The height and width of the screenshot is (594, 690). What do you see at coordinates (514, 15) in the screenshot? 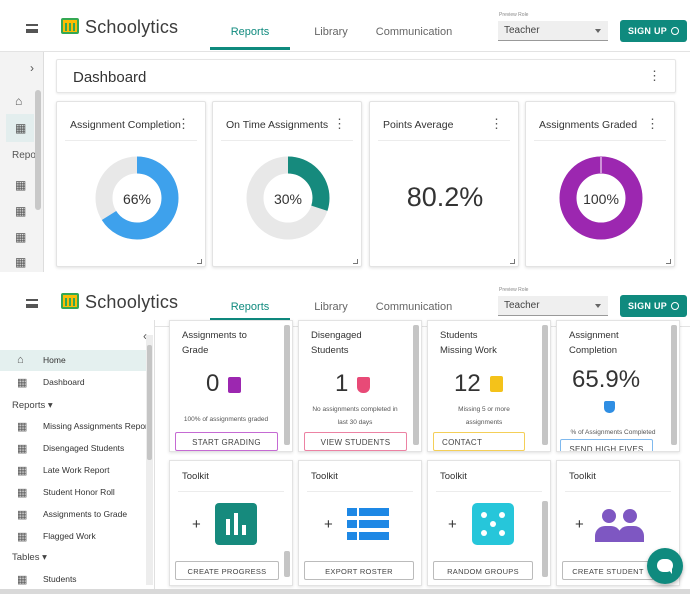
I see `preview-role-label: Preview Role` at bounding box center [514, 15].